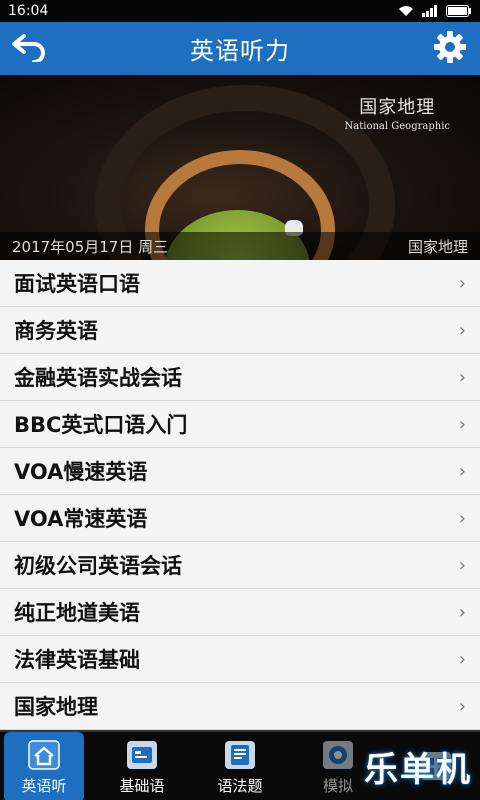 The height and width of the screenshot is (800, 480). Describe the element at coordinates (98, 378) in the screenshot. I see `list-item-label: 金融英语实战会话` at that location.